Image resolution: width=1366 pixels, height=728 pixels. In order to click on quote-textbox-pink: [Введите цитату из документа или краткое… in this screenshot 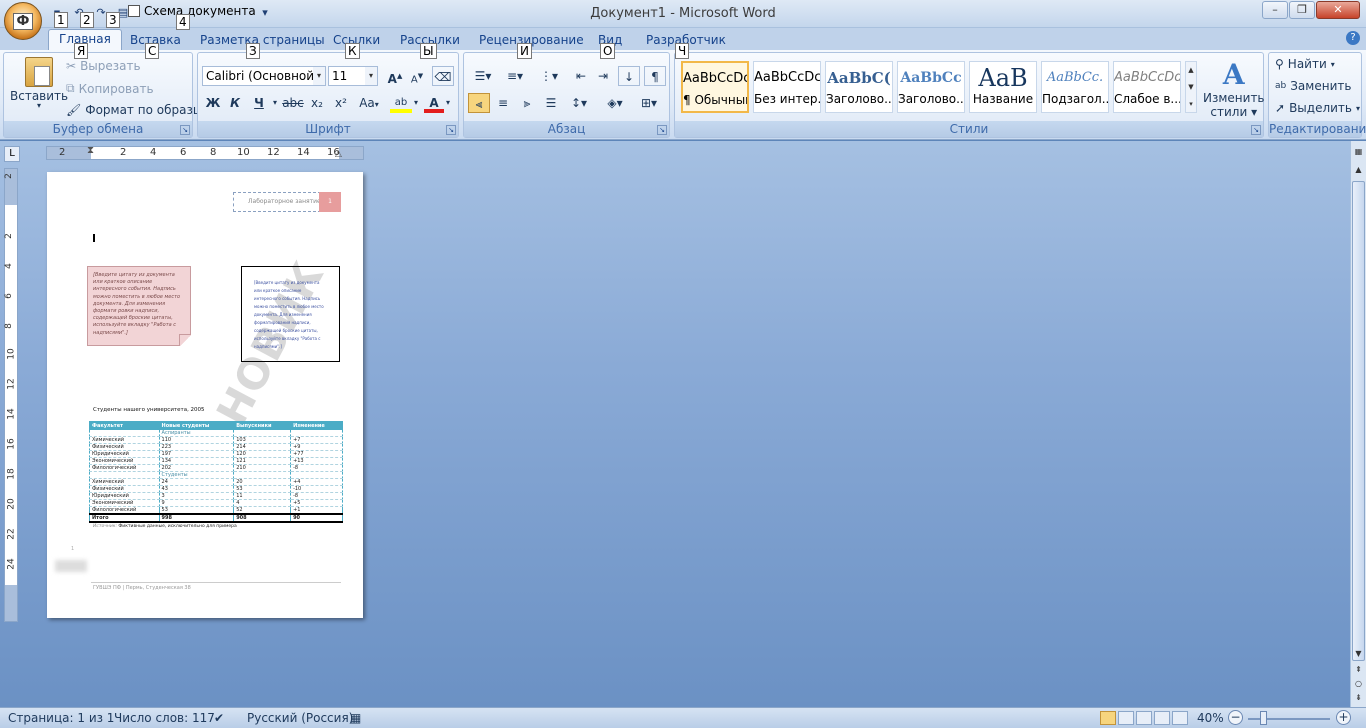, I will do `click(139, 306)`.